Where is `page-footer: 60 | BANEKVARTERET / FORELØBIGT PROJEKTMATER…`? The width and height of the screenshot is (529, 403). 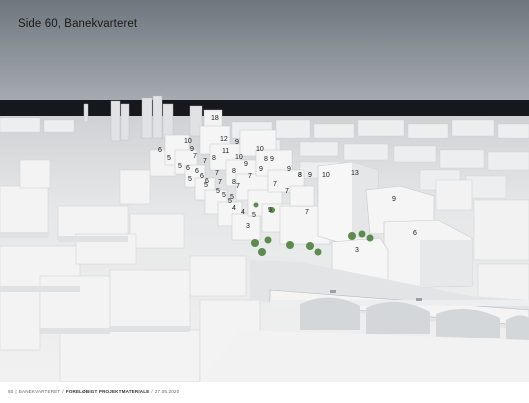 page-footer: 60 | BANEKVARTERET / FORELØBIGT PROJEKTMATER… is located at coordinates (94, 391).